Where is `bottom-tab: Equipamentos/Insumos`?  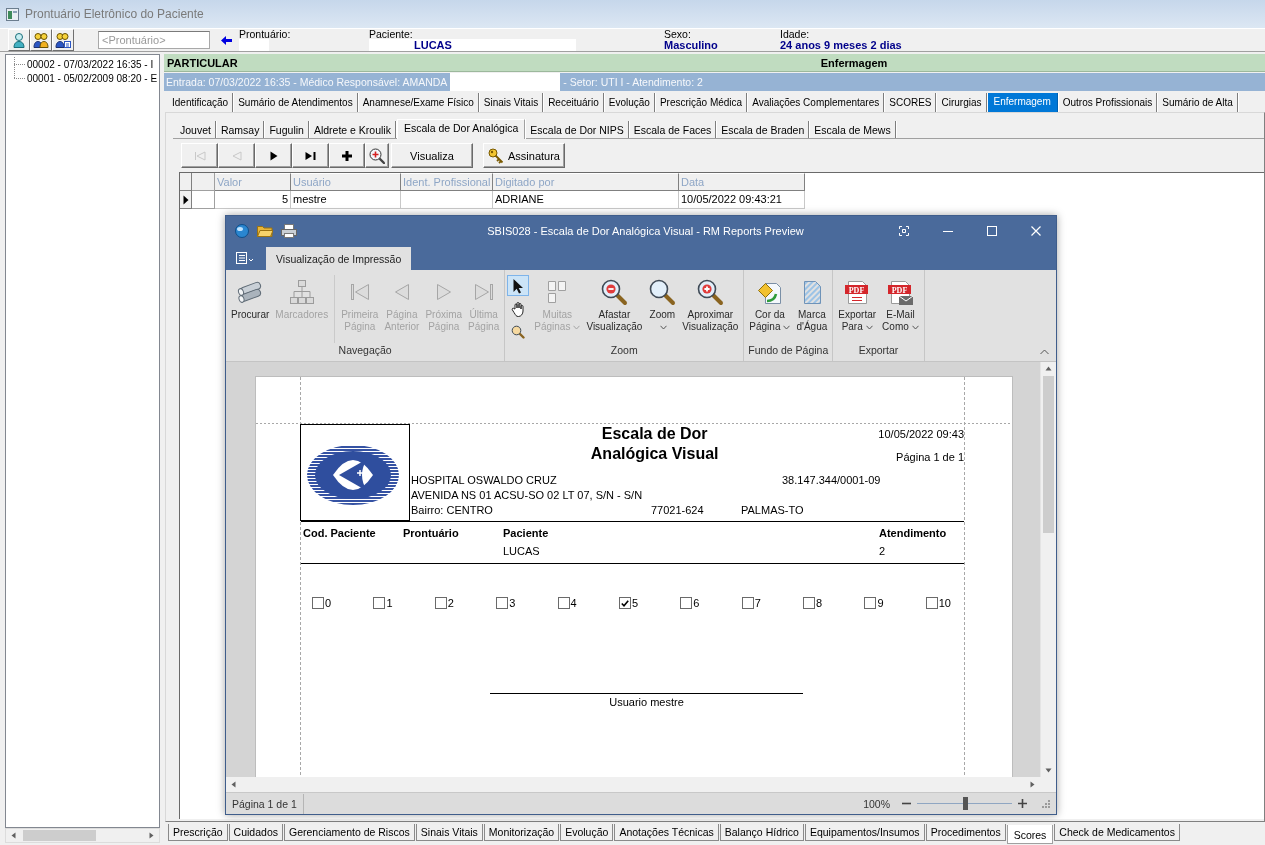 bottom-tab: Equipamentos/Insumos is located at coordinates (864, 832).